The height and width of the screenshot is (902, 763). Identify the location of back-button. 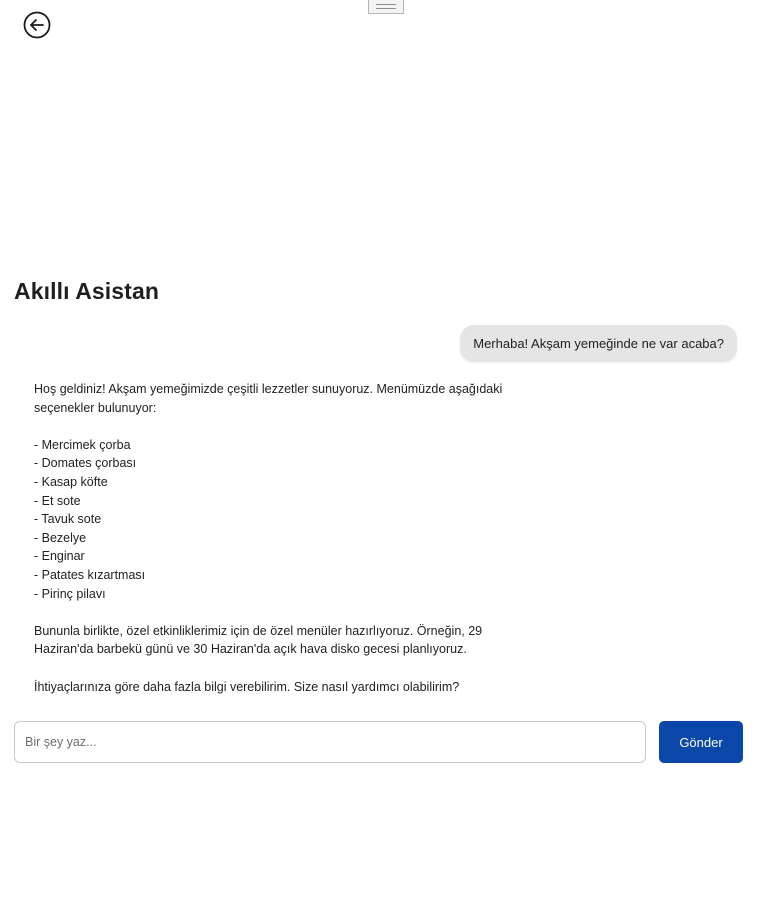
(37, 25).